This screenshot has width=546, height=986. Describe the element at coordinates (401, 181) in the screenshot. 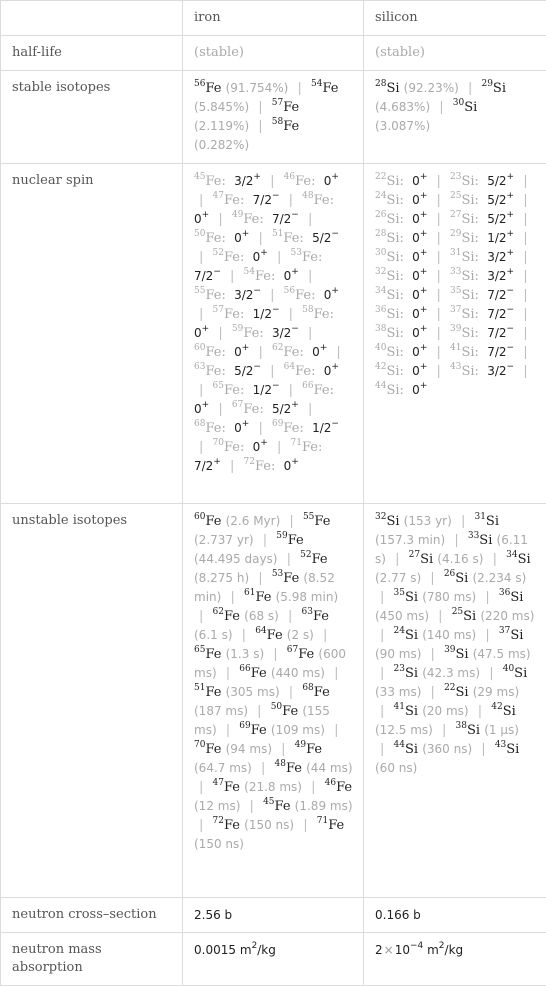

I see `isotope-entry: 22Si: 0+` at that location.